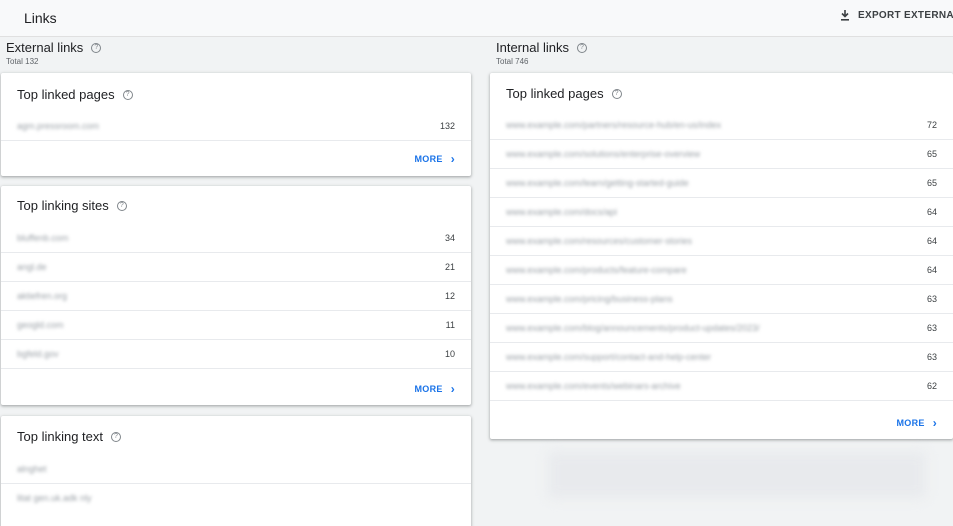 This screenshot has width=953, height=526. Describe the element at coordinates (721, 212) in the screenshot. I see `table-row: www.example.com/docs/api 64` at that location.